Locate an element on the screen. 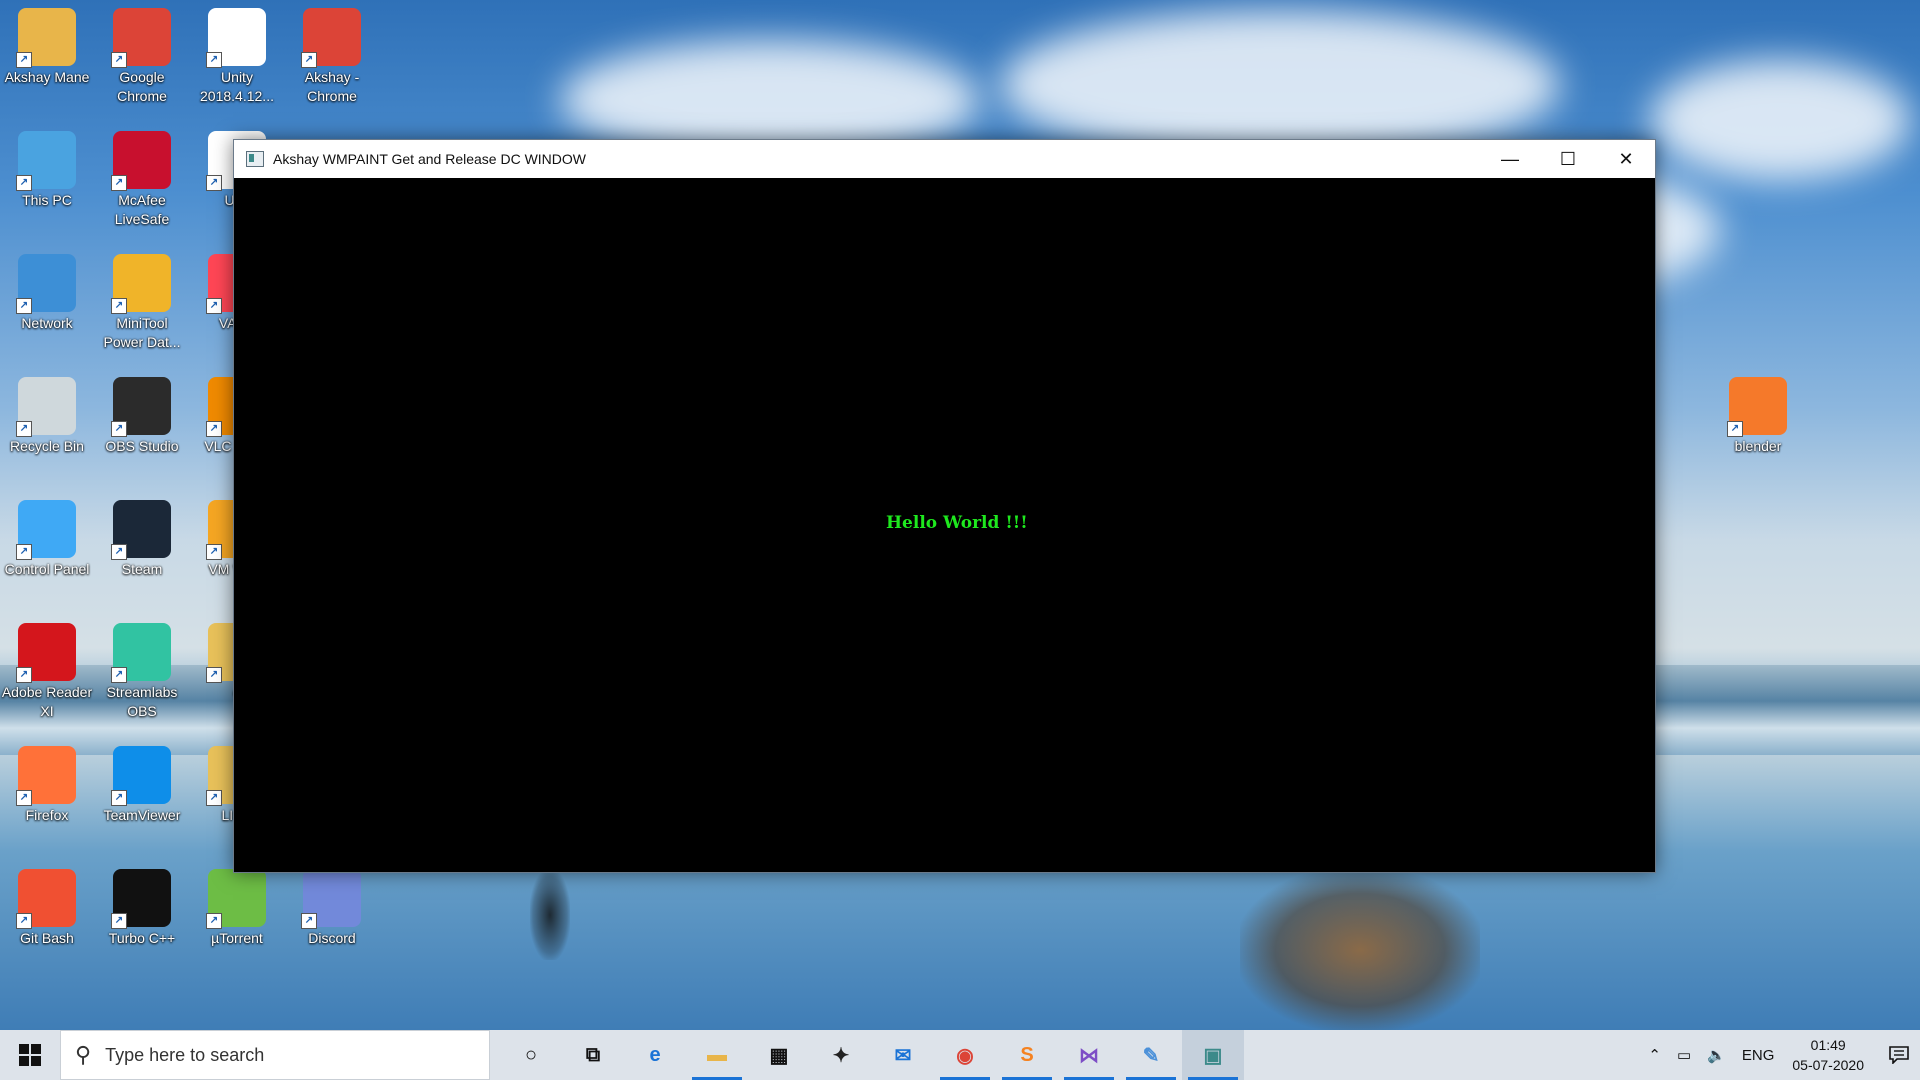 This screenshot has width=1920, height=1080. battery-icon: ▭ is located at coordinates (1684, 1055).